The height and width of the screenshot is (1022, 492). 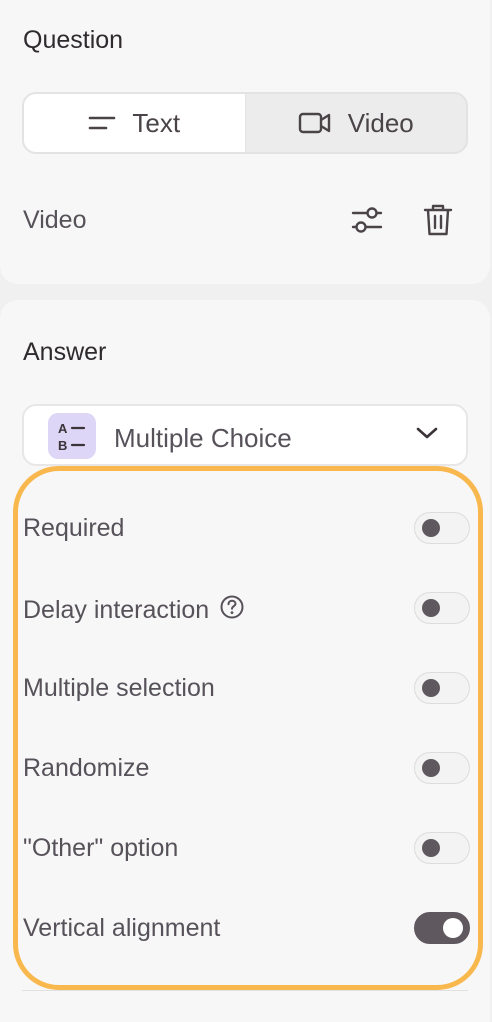 I want to click on option-required-label: Required, so click(x=74, y=528).